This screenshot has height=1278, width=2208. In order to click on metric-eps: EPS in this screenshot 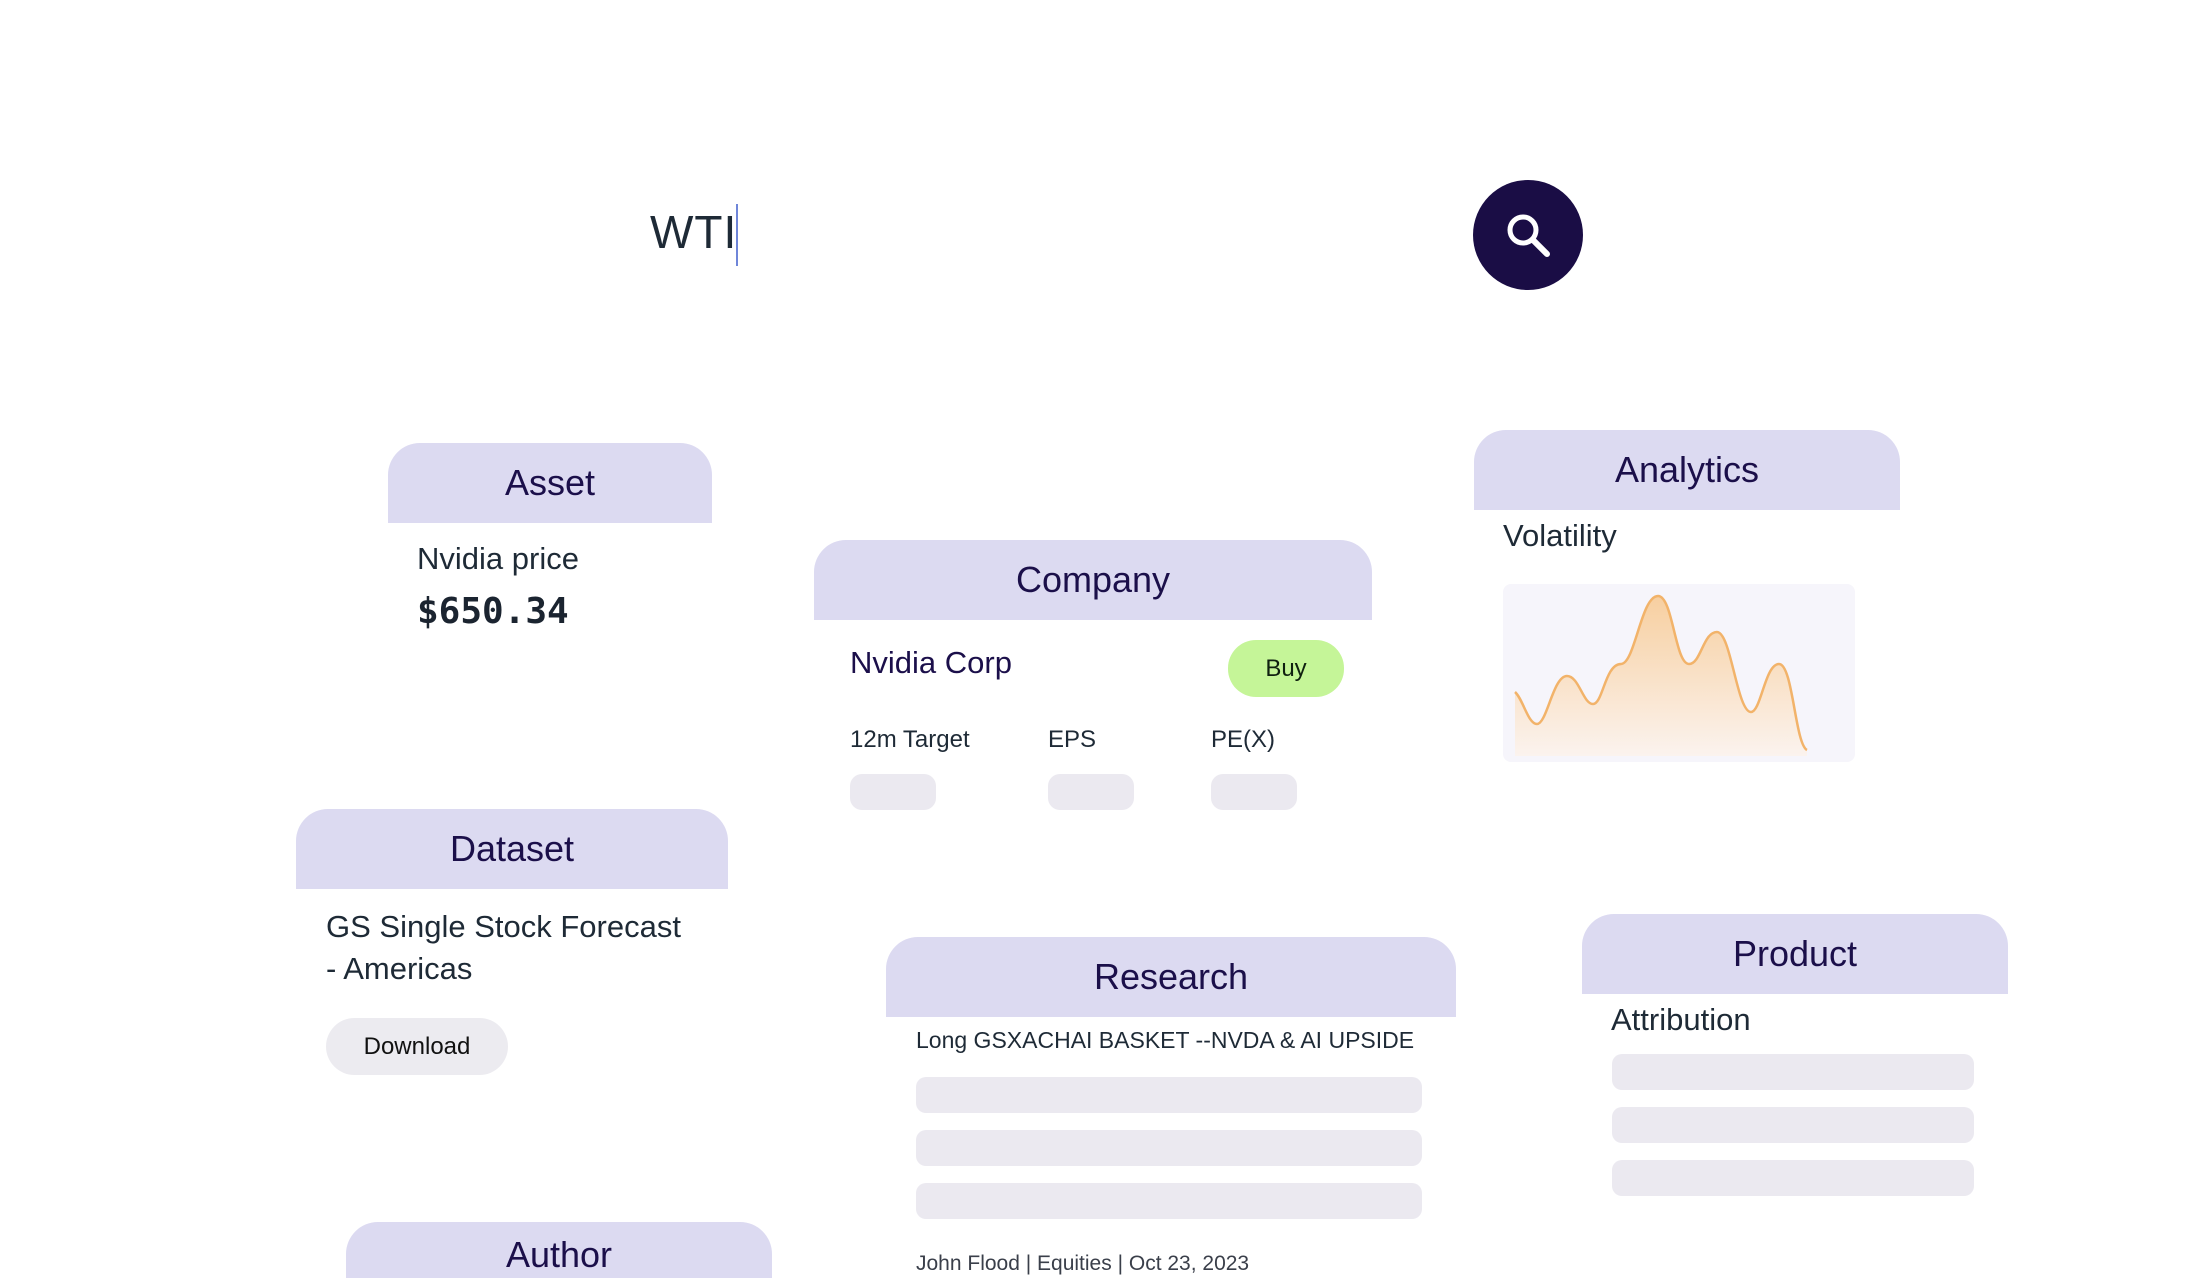, I will do `click(1072, 739)`.